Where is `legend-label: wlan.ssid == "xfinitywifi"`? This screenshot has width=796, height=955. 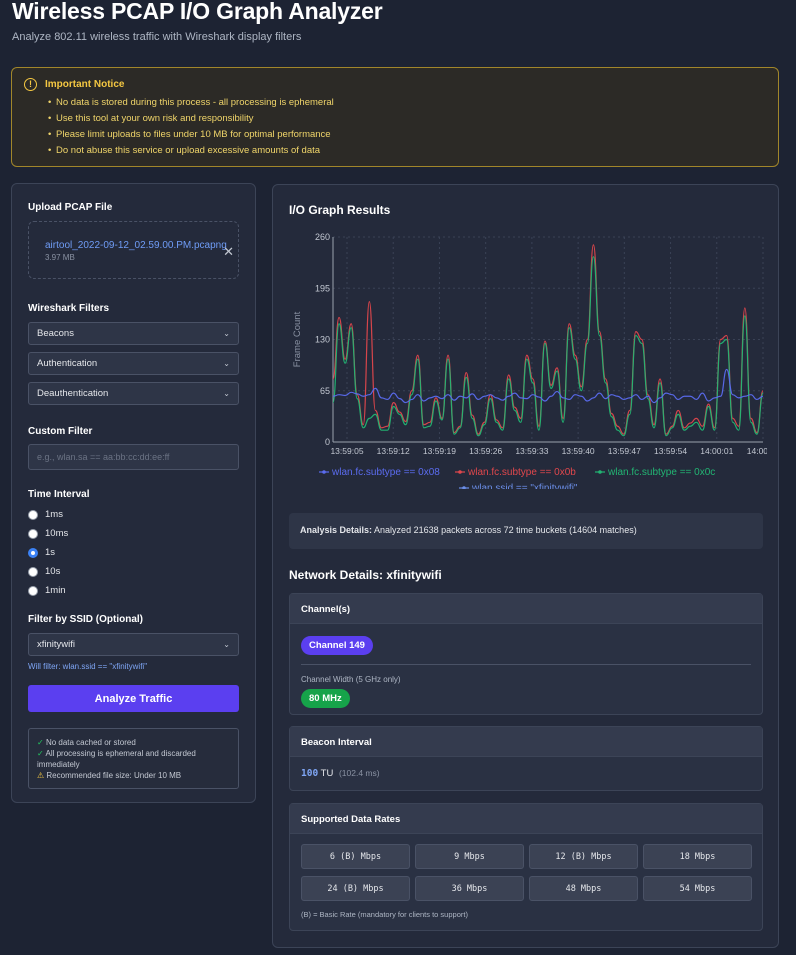
legend-label: wlan.ssid == "xfinitywifi" is located at coordinates (524, 486).